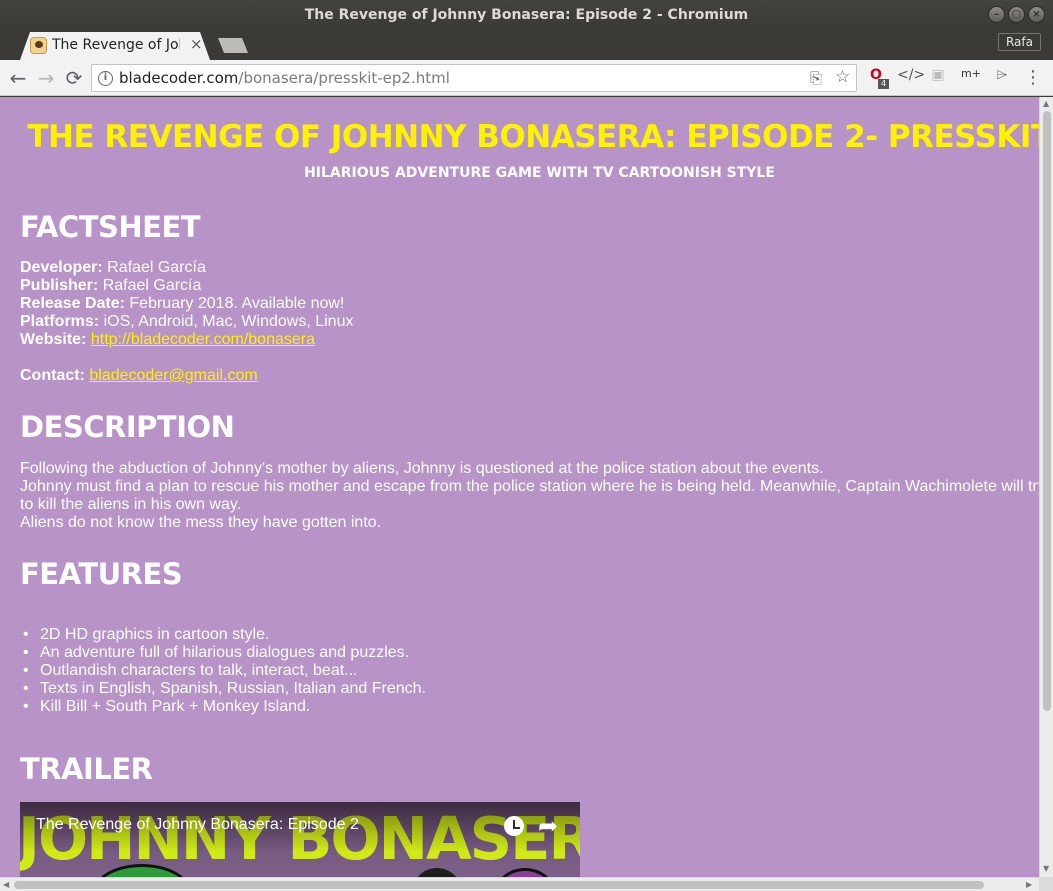 This screenshot has height=891, width=1053. What do you see at coordinates (911, 77) in the screenshot?
I see `code-icon: </>` at bounding box center [911, 77].